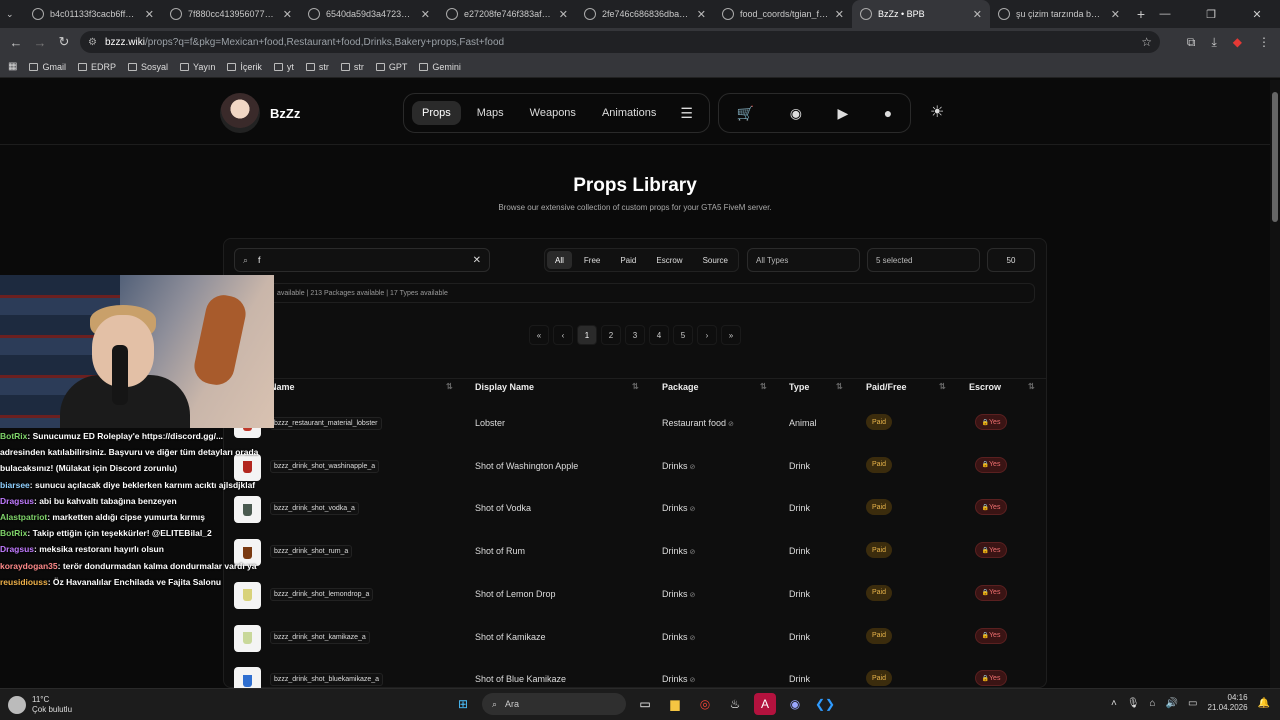  Describe the element at coordinates (669, 260) in the screenshot. I see `filter-escrow: Escrow` at that location.